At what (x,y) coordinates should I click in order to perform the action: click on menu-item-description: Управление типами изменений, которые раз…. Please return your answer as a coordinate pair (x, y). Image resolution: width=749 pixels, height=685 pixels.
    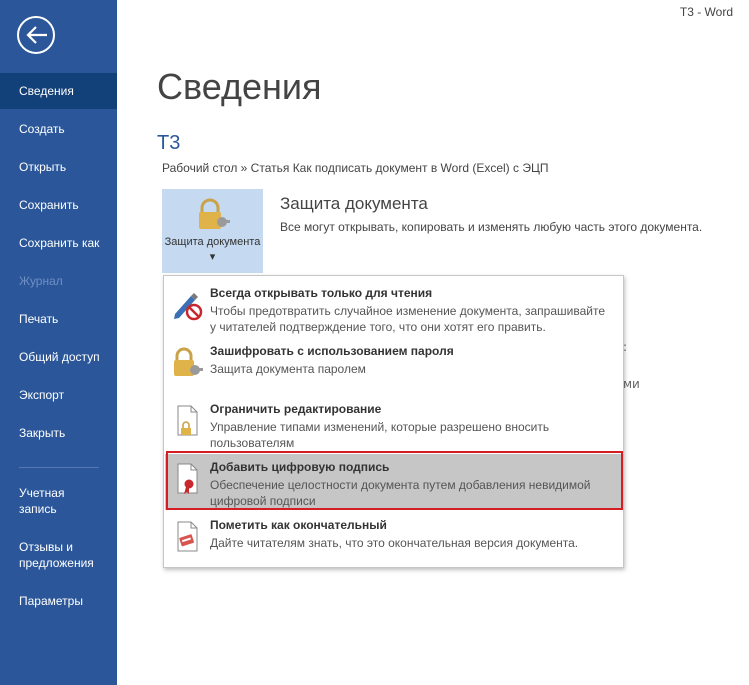
    Looking at the image, I should click on (380, 435).